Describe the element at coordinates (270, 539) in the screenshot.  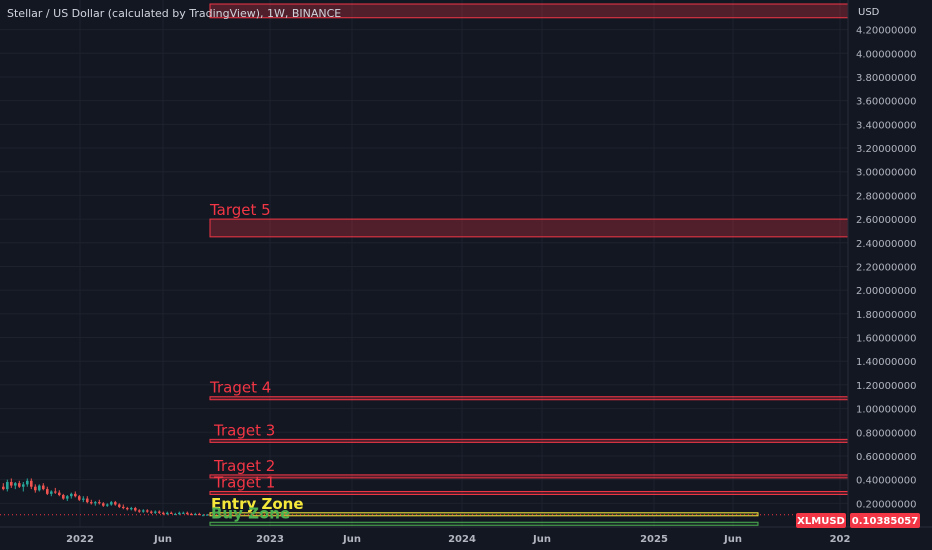
I see `x-tick-label: 2023` at that location.